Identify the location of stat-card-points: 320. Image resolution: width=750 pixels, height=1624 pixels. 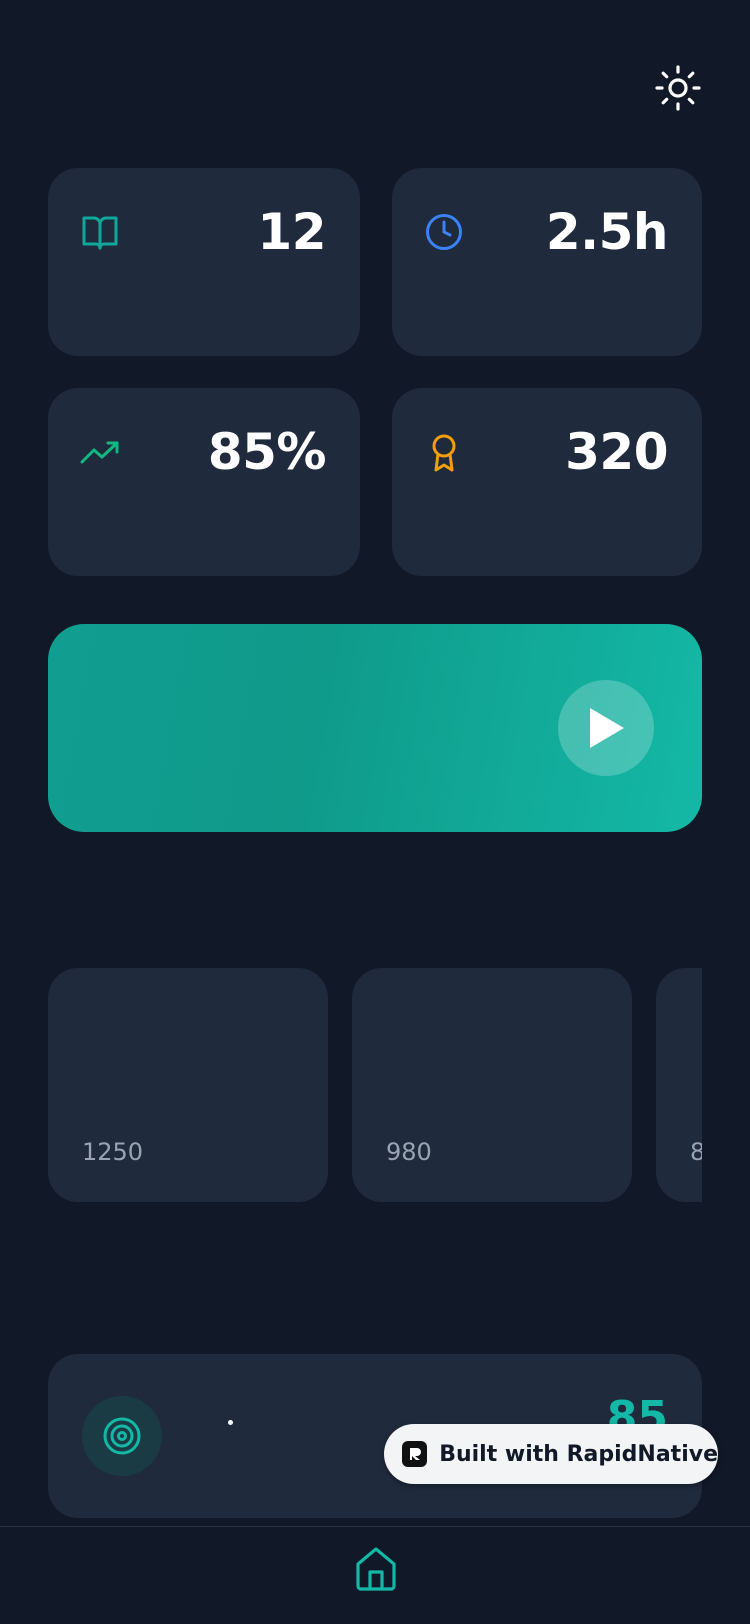
(547, 482).